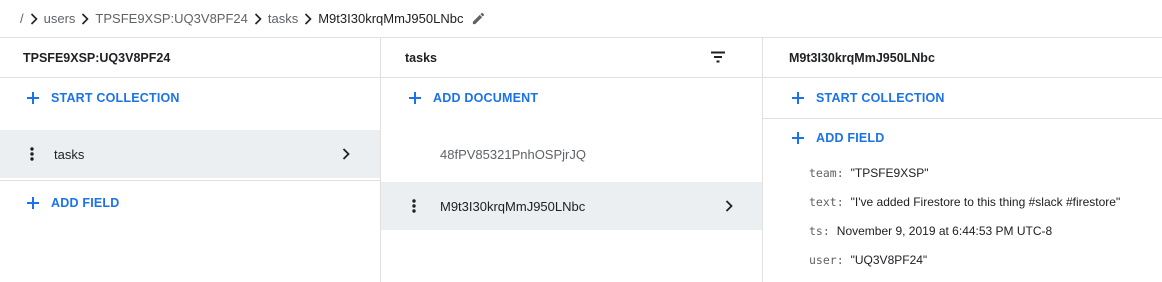 The height and width of the screenshot is (282, 1162). Describe the element at coordinates (190, 154) in the screenshot. I see `collection-row-tasks: tasks` at that location.